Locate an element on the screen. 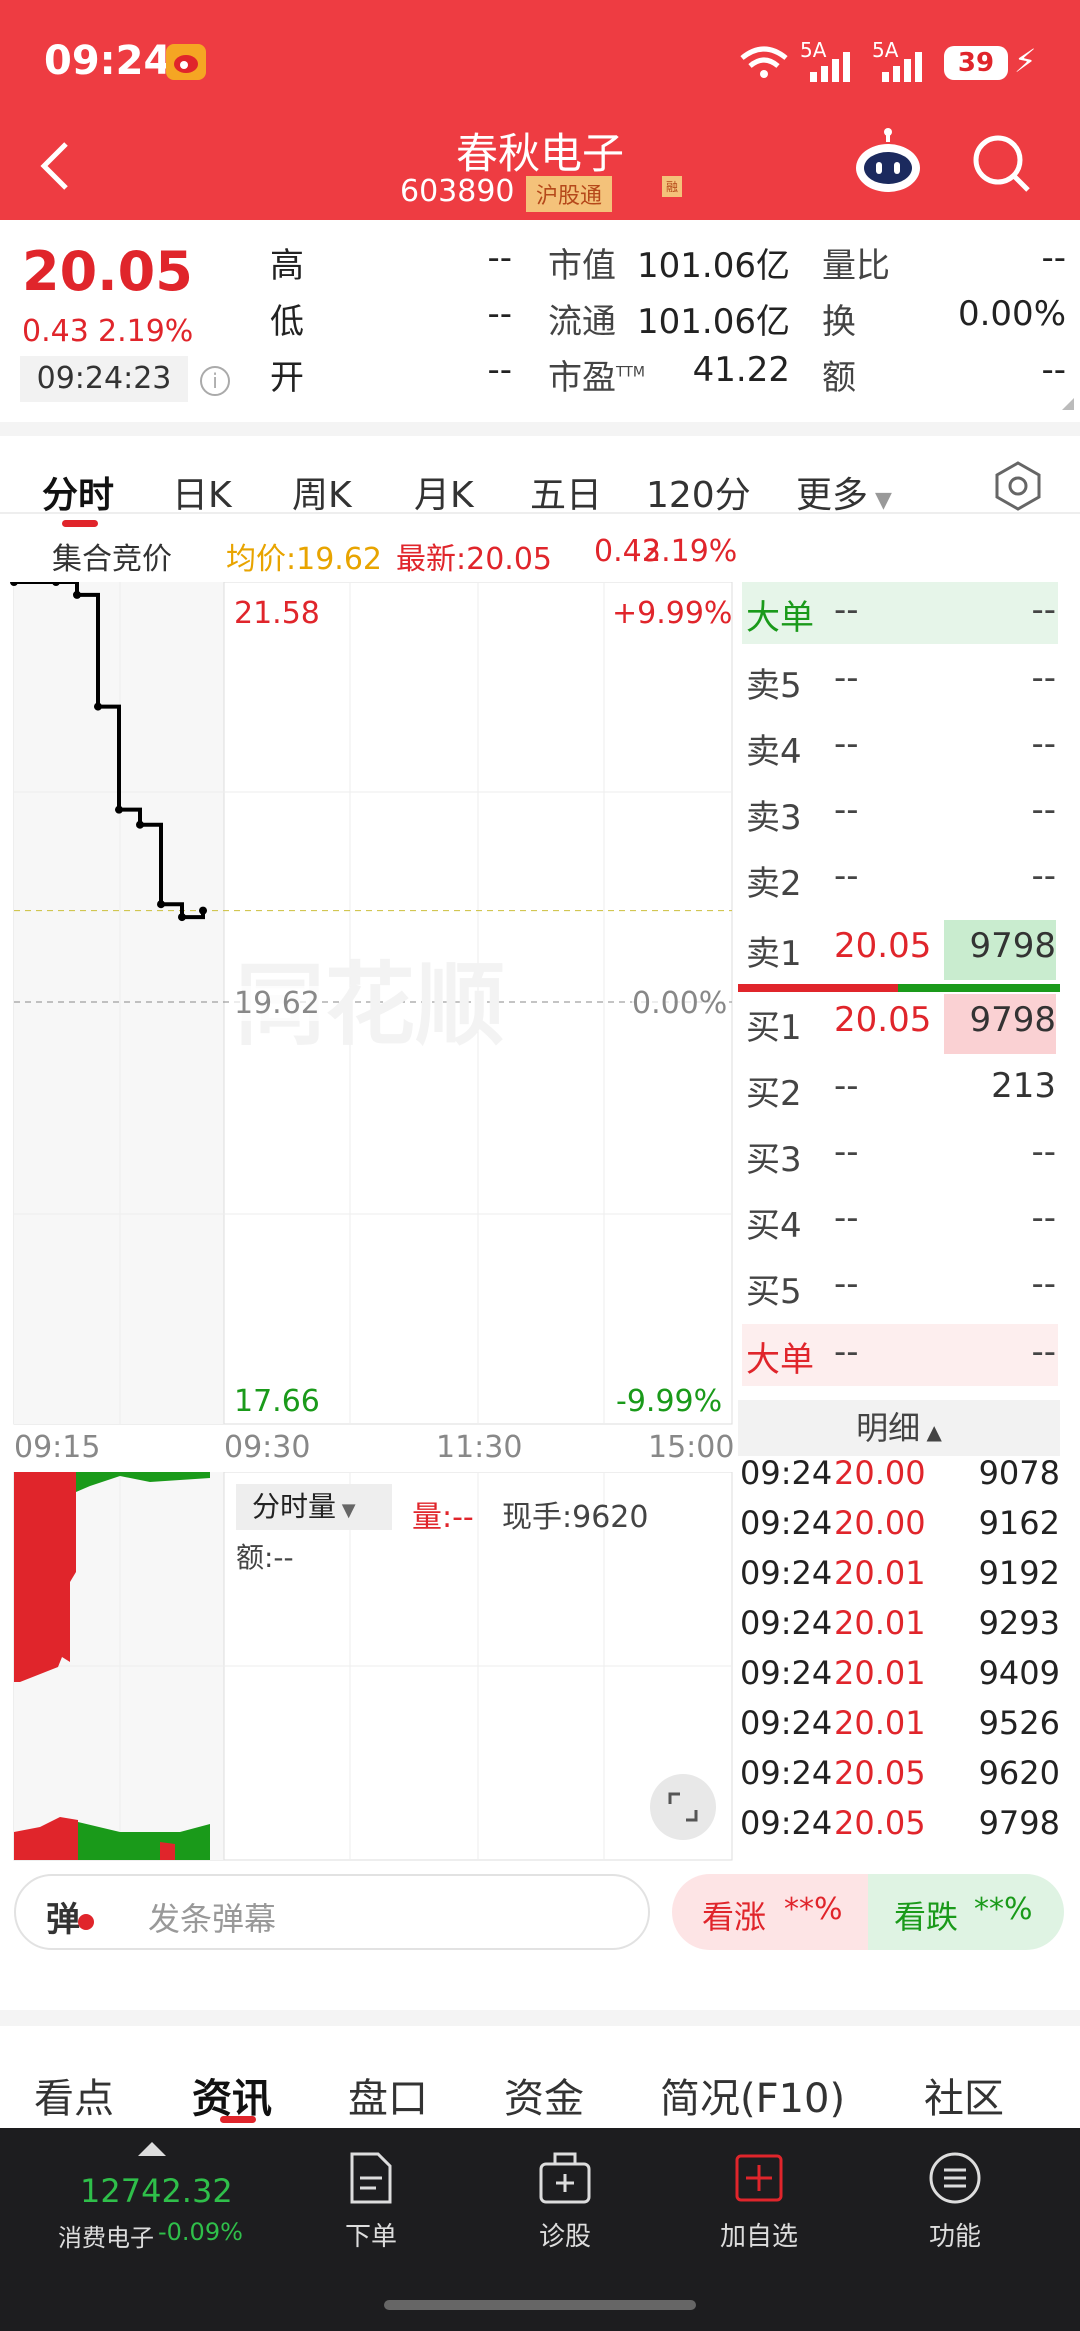  tab-monthly-k: 月K is located at coordinates (444, 492).